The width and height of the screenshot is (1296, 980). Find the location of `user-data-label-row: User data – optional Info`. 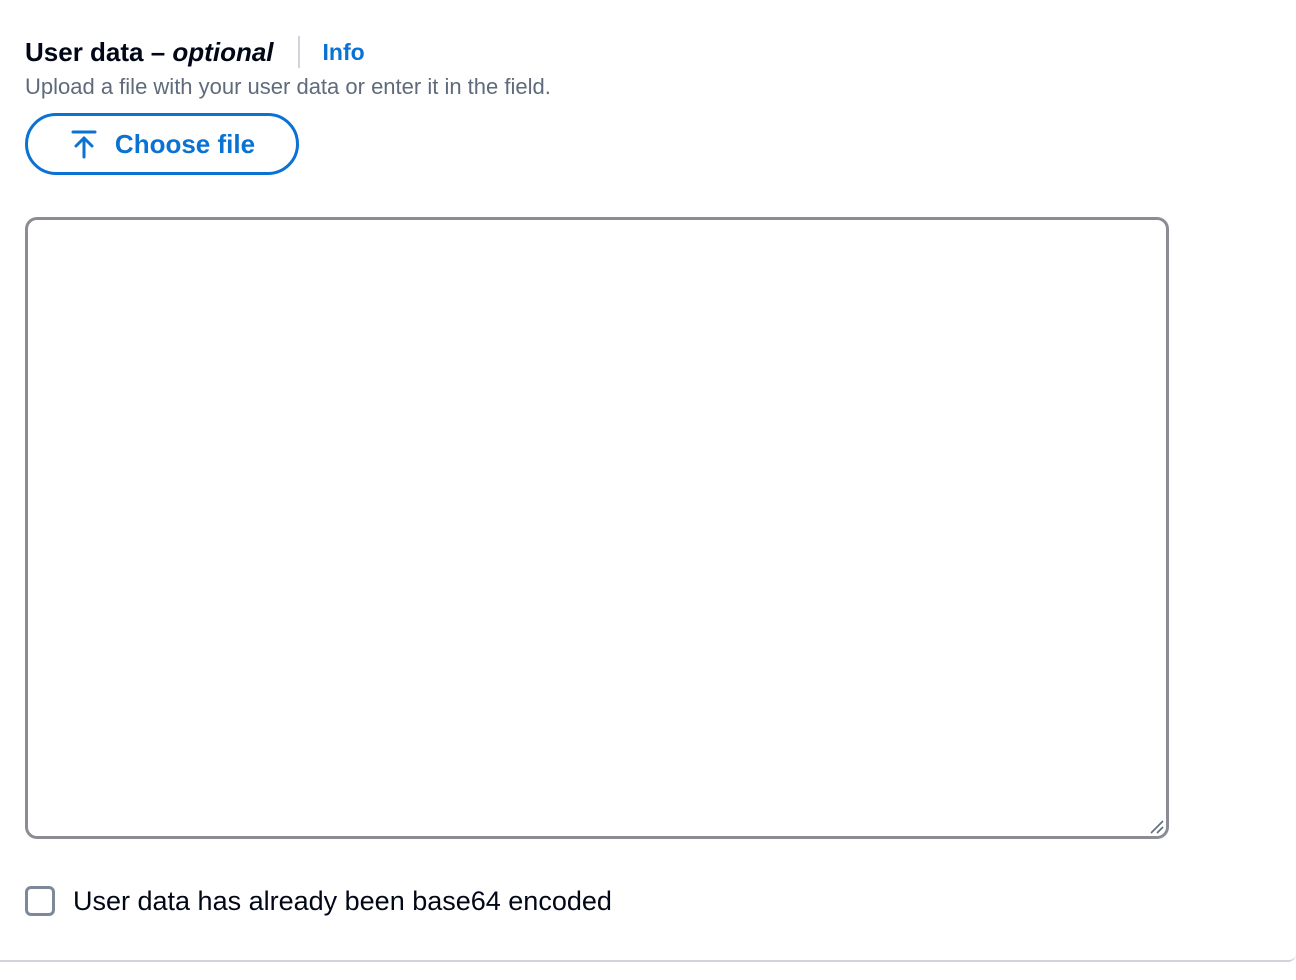

user-data-label-row: User data – optional Info is located at coordinates (195, 52).